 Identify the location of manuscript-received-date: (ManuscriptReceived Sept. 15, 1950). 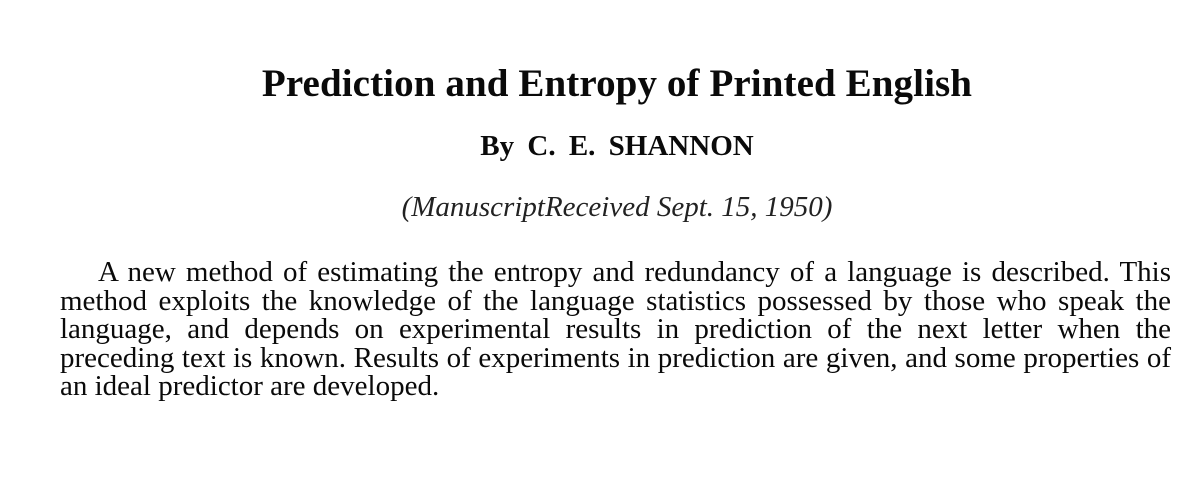
(617, 207).